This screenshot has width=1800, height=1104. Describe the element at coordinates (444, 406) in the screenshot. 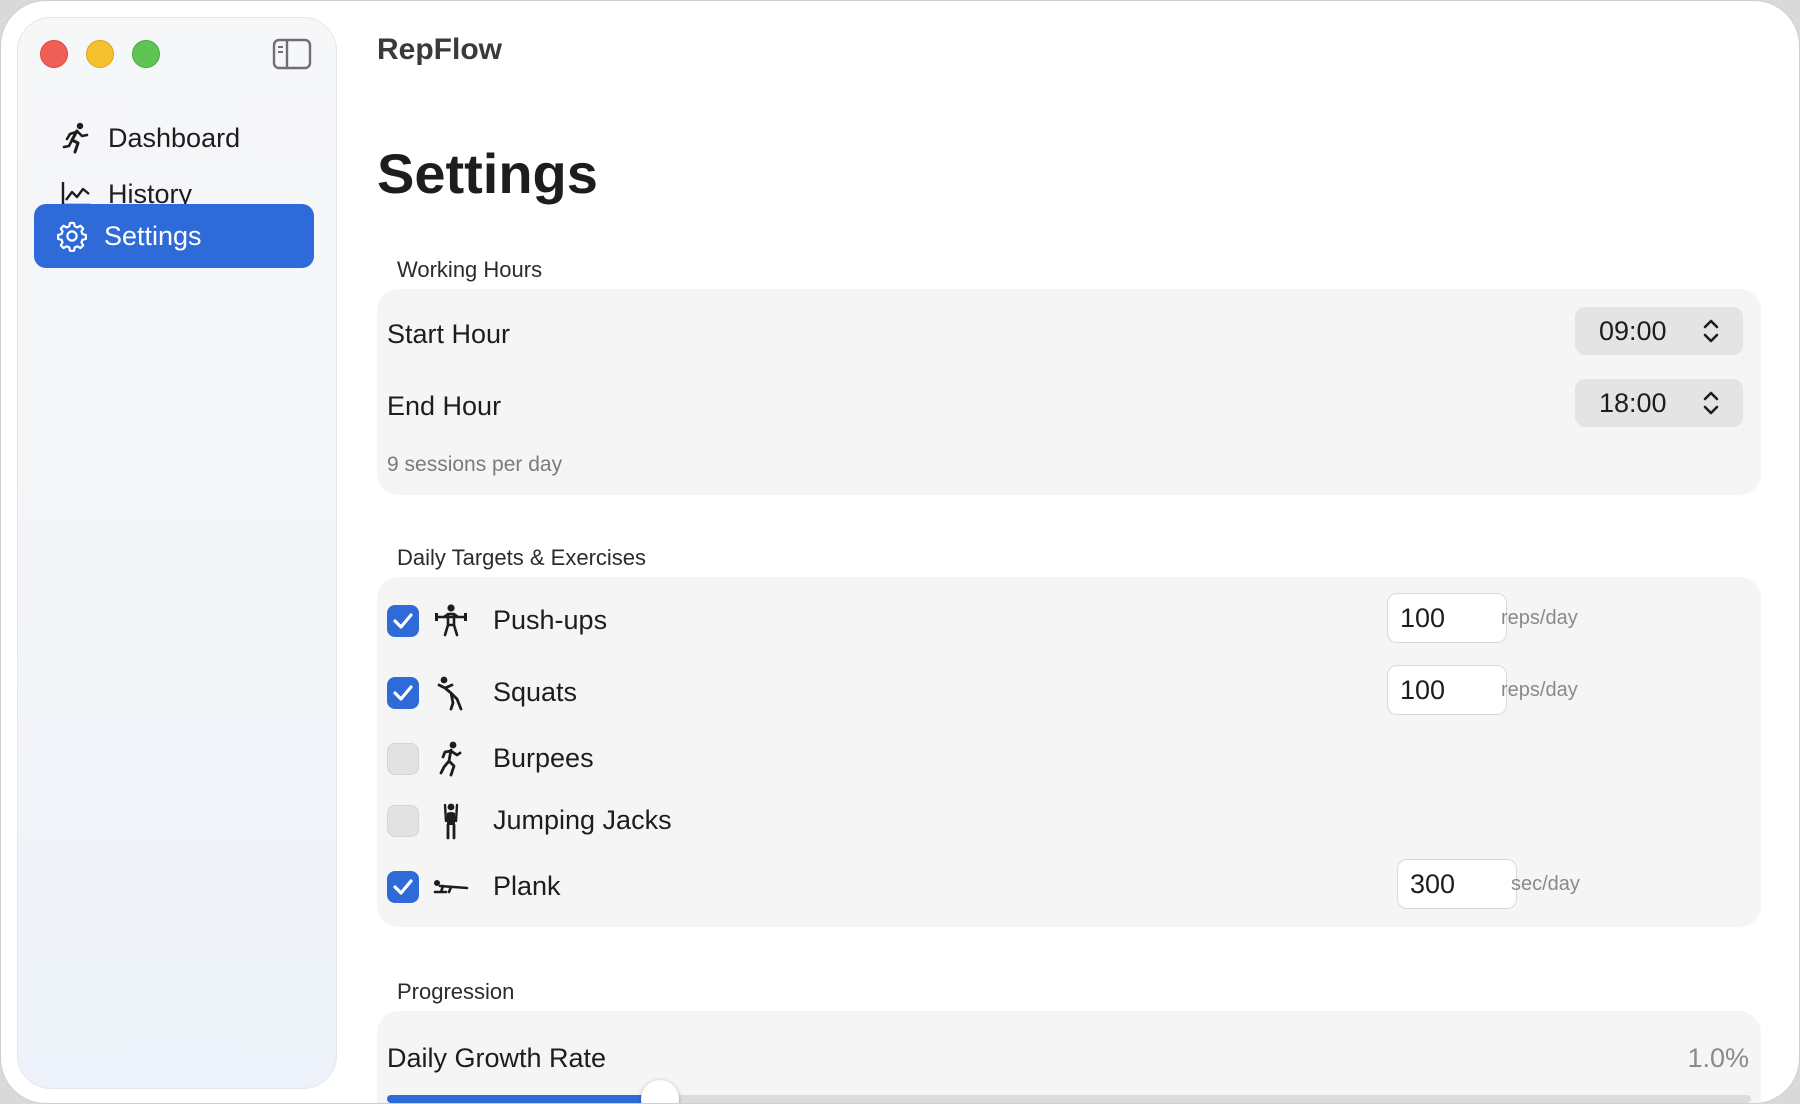

I see `end-hour-label: End Hour` at that location.